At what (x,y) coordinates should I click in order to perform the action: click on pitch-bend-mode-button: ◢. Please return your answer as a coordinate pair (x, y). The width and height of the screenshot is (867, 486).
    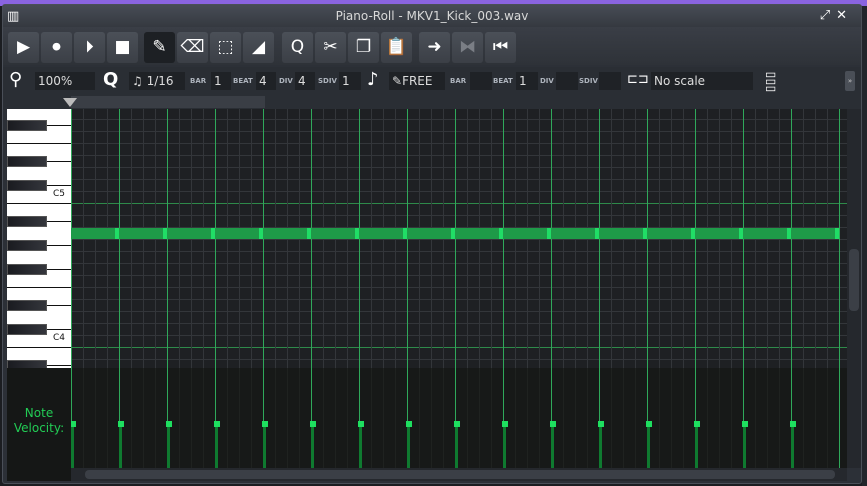
    Looking at the image, I should click on (258, 47).